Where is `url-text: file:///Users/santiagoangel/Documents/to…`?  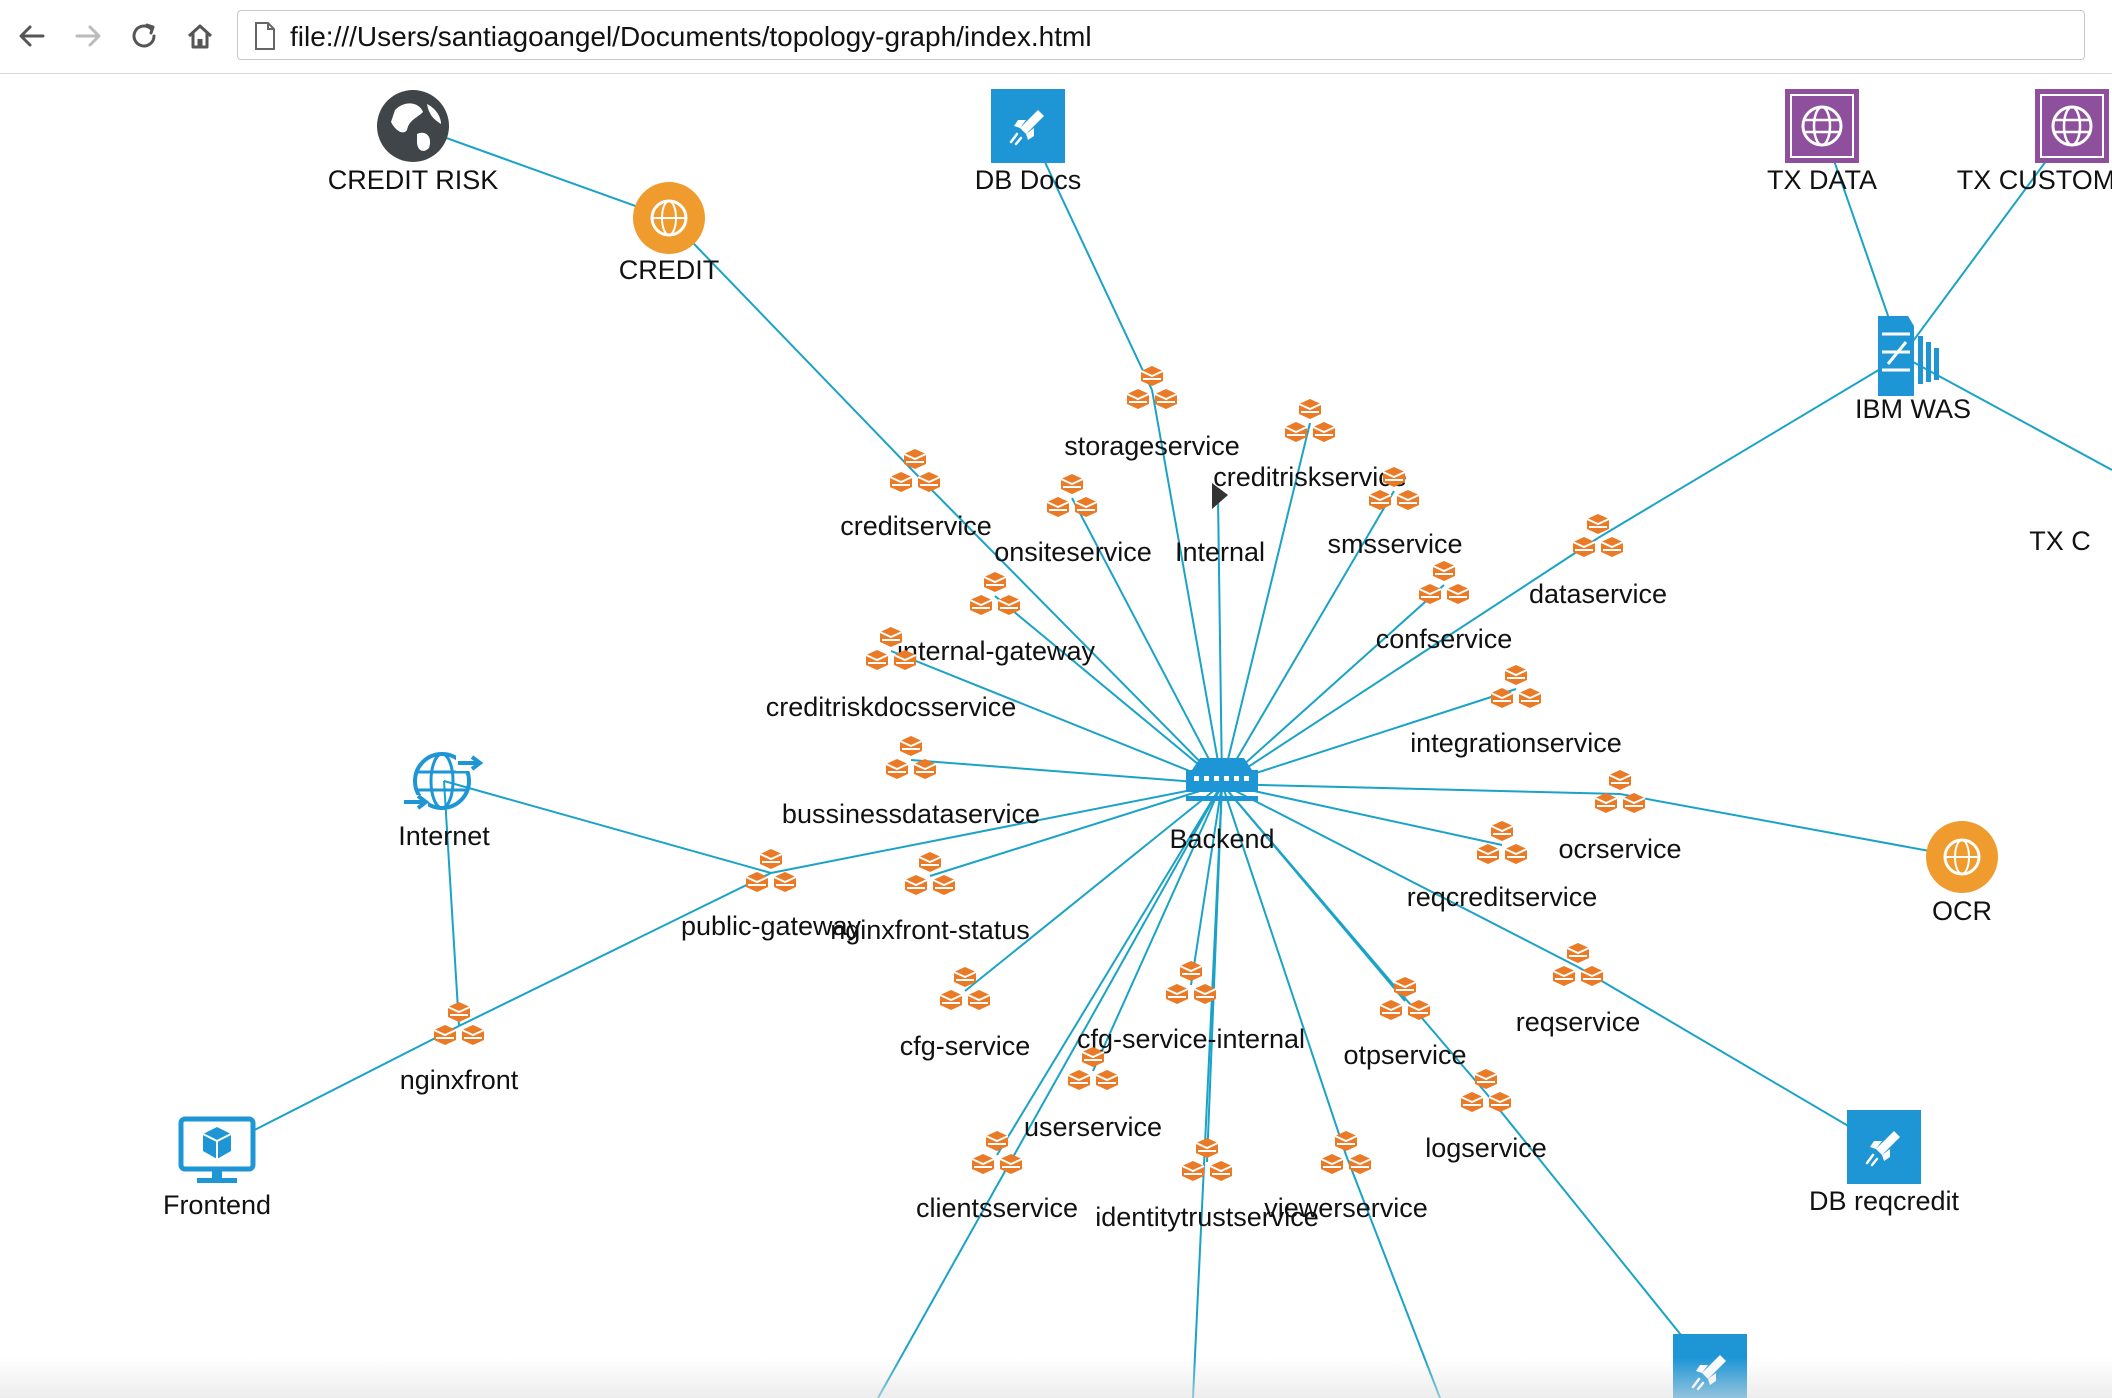
url-text: file:///Users/santiagoangel/Documents/to… is located at coordinates (691, 36).